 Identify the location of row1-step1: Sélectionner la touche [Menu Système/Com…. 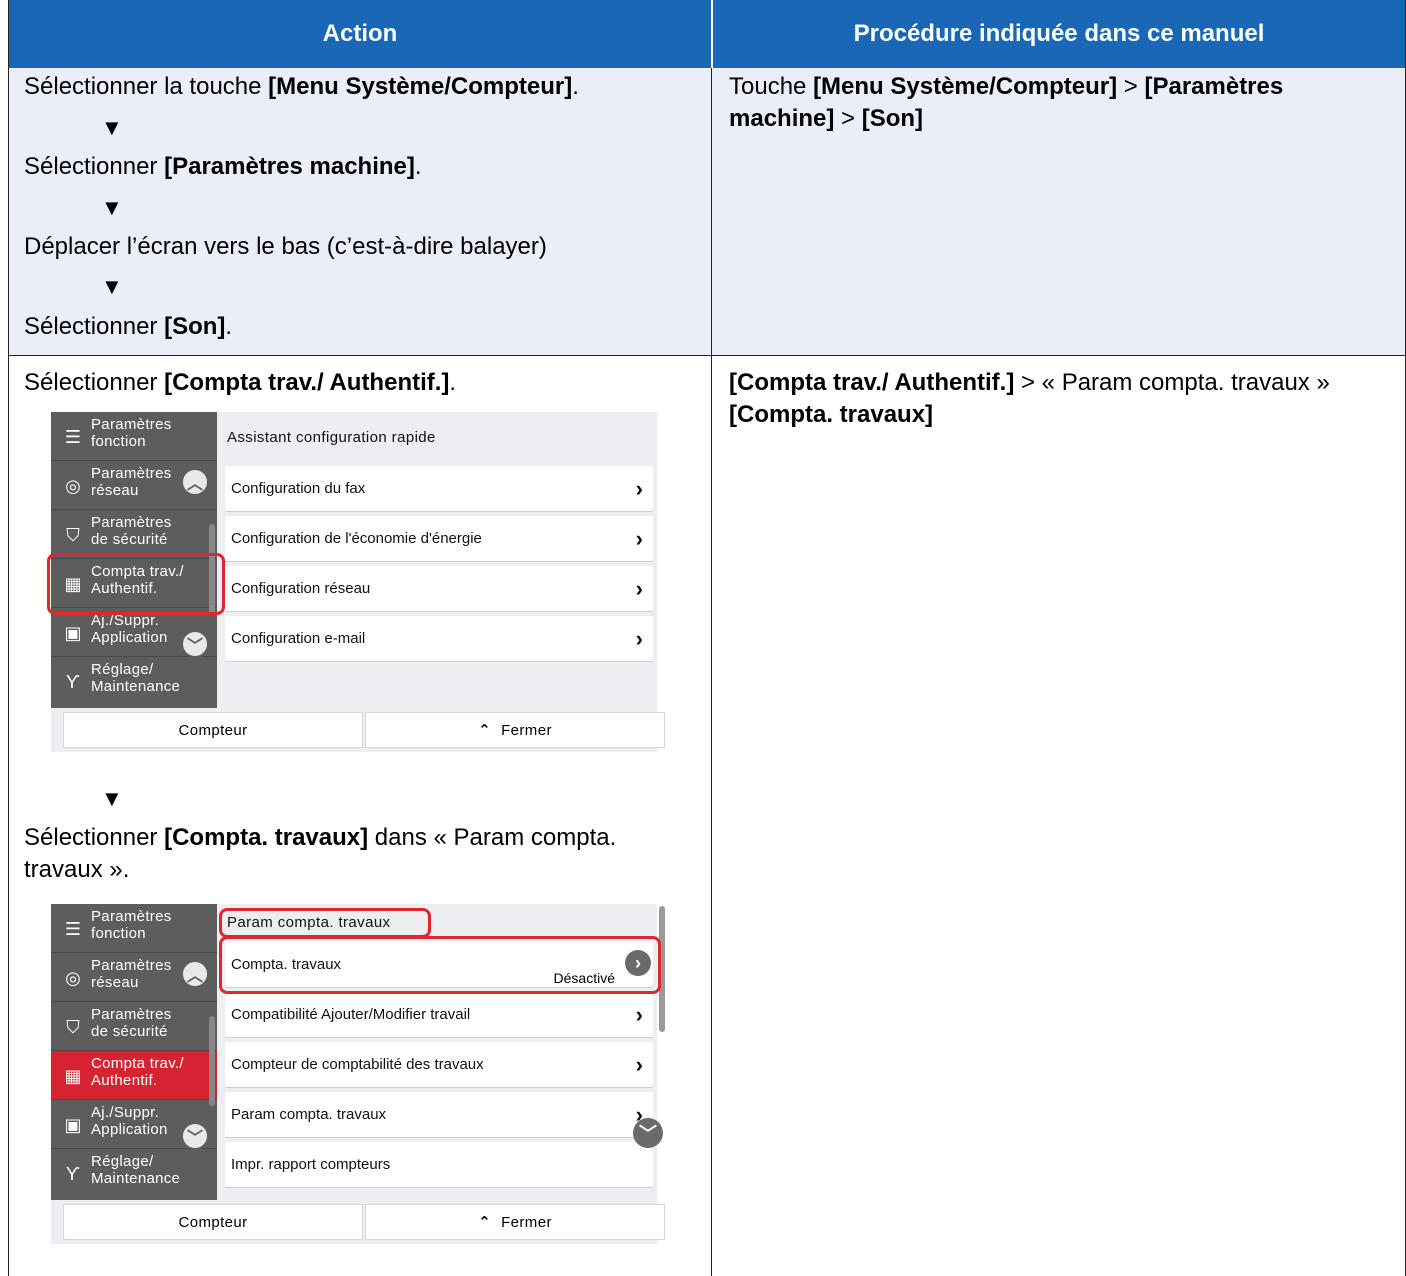
(301, 86).